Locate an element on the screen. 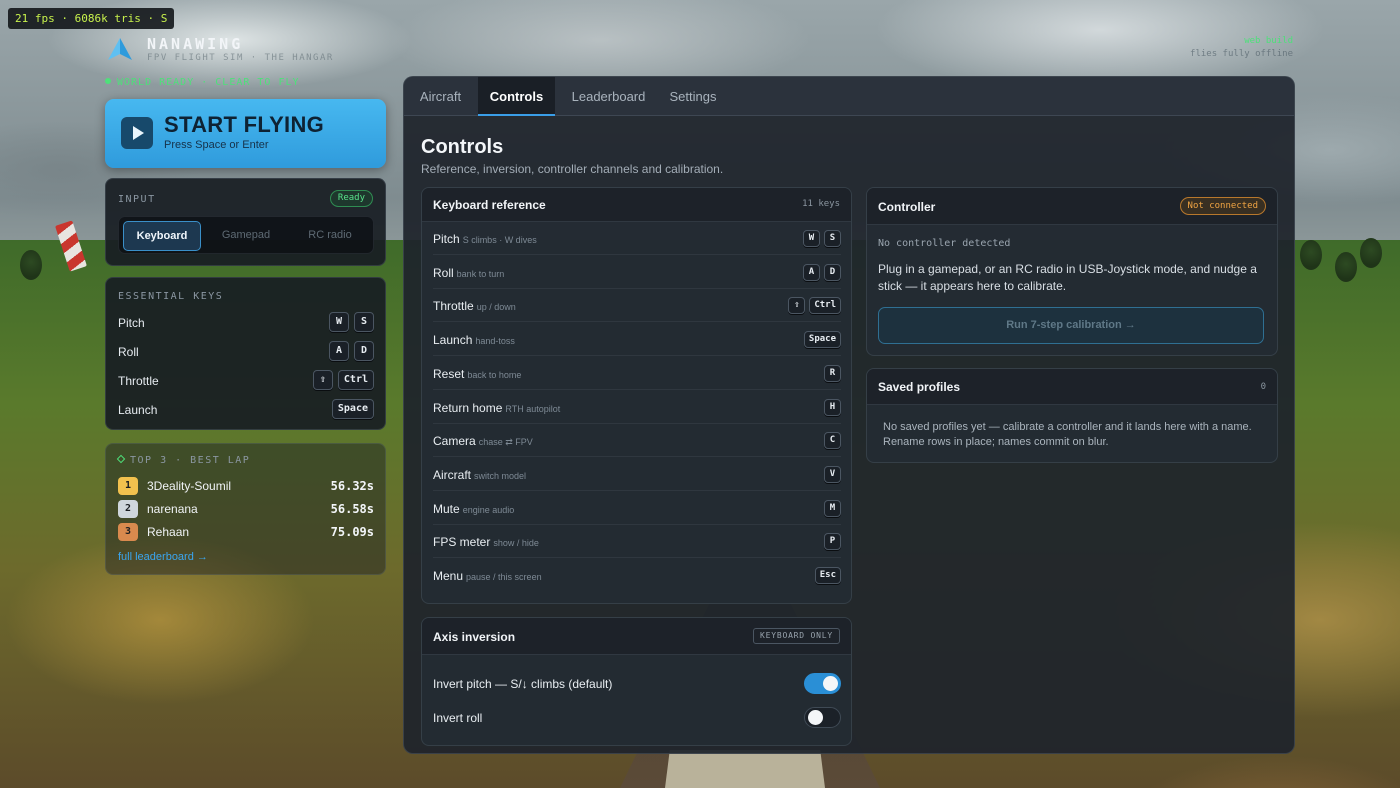 The width and height of the screenshot is (1400, 788). action-name: Throttle up / down is located at coordinates (474, 306).